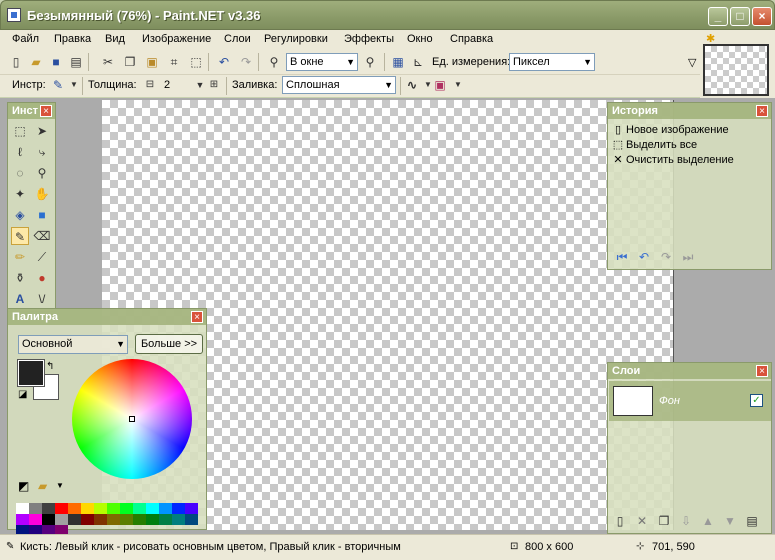 The height and width of the screenshot is (560, 775). What do you see at coordinates (398, 62) in the screenshot?
I see `grid-icon: ▦` at bounding box center [398, 62].